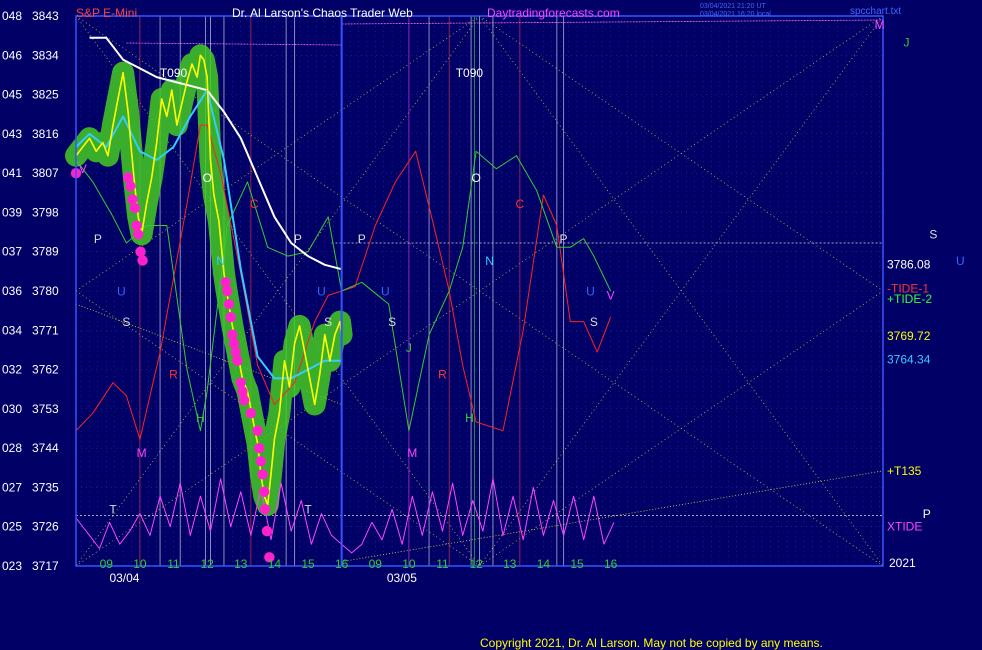 The height and width of the screenshot is (650, 982). What do you see at coordinates (564, 239) in the screenshot?
I see `annotation-32: P` at bounding box center [564, 239].